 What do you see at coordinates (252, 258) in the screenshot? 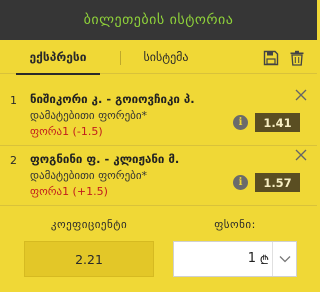
I see `stake-value: 1` at bounding box center [252, 258].